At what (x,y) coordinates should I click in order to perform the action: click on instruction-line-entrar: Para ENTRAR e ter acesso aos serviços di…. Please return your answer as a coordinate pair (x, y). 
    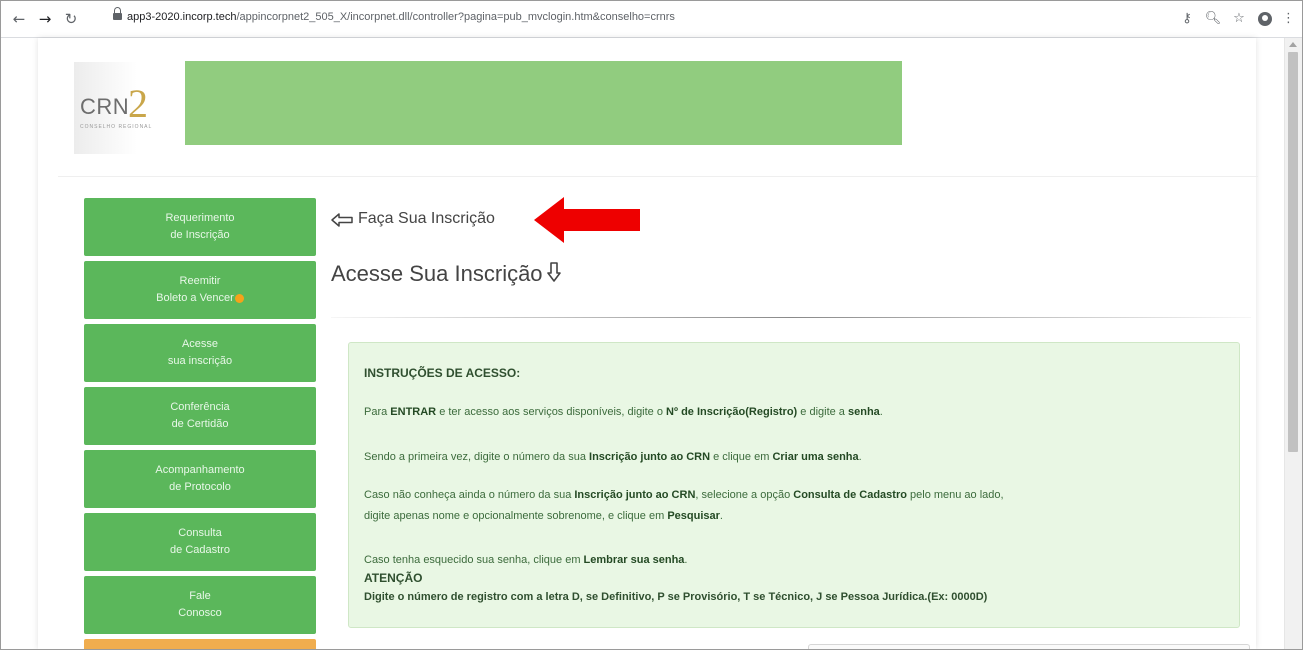
    Looking at the image, I should click on (623, 412).